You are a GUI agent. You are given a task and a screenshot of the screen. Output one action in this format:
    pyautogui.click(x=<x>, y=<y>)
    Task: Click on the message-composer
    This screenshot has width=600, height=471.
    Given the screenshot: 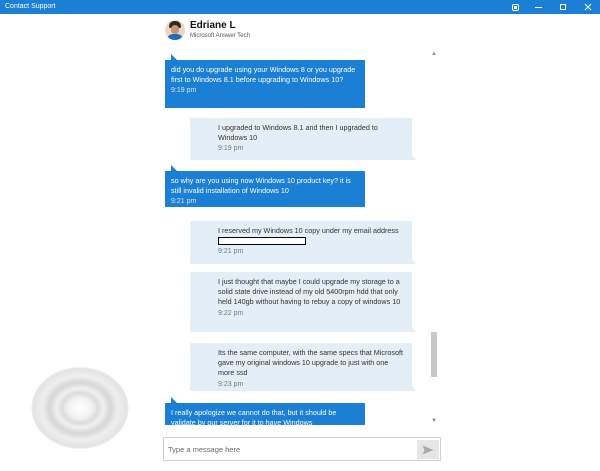 What is the action you would take?
    pyautogui.click(x=302, y=449)
    